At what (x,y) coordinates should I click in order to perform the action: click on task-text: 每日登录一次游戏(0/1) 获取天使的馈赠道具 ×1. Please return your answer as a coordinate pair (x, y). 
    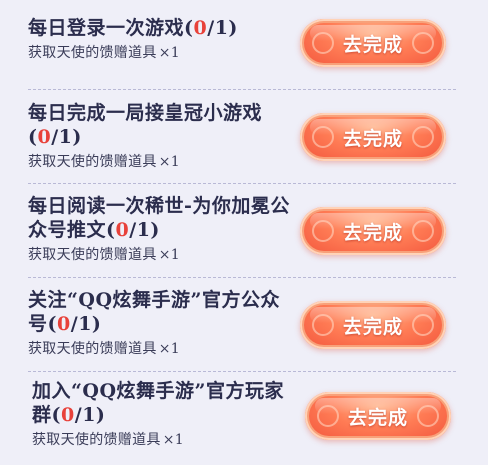
    Looking at the image, I should click on (159, 39).